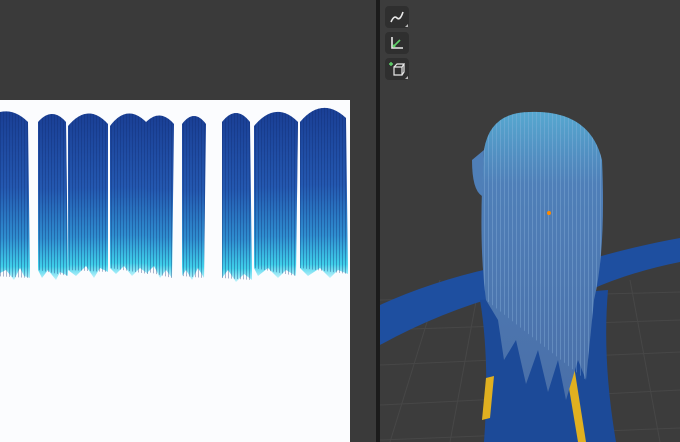  Describe the element at coordinates (549, 213) in the screenshot. I see `origin-point` at that location.